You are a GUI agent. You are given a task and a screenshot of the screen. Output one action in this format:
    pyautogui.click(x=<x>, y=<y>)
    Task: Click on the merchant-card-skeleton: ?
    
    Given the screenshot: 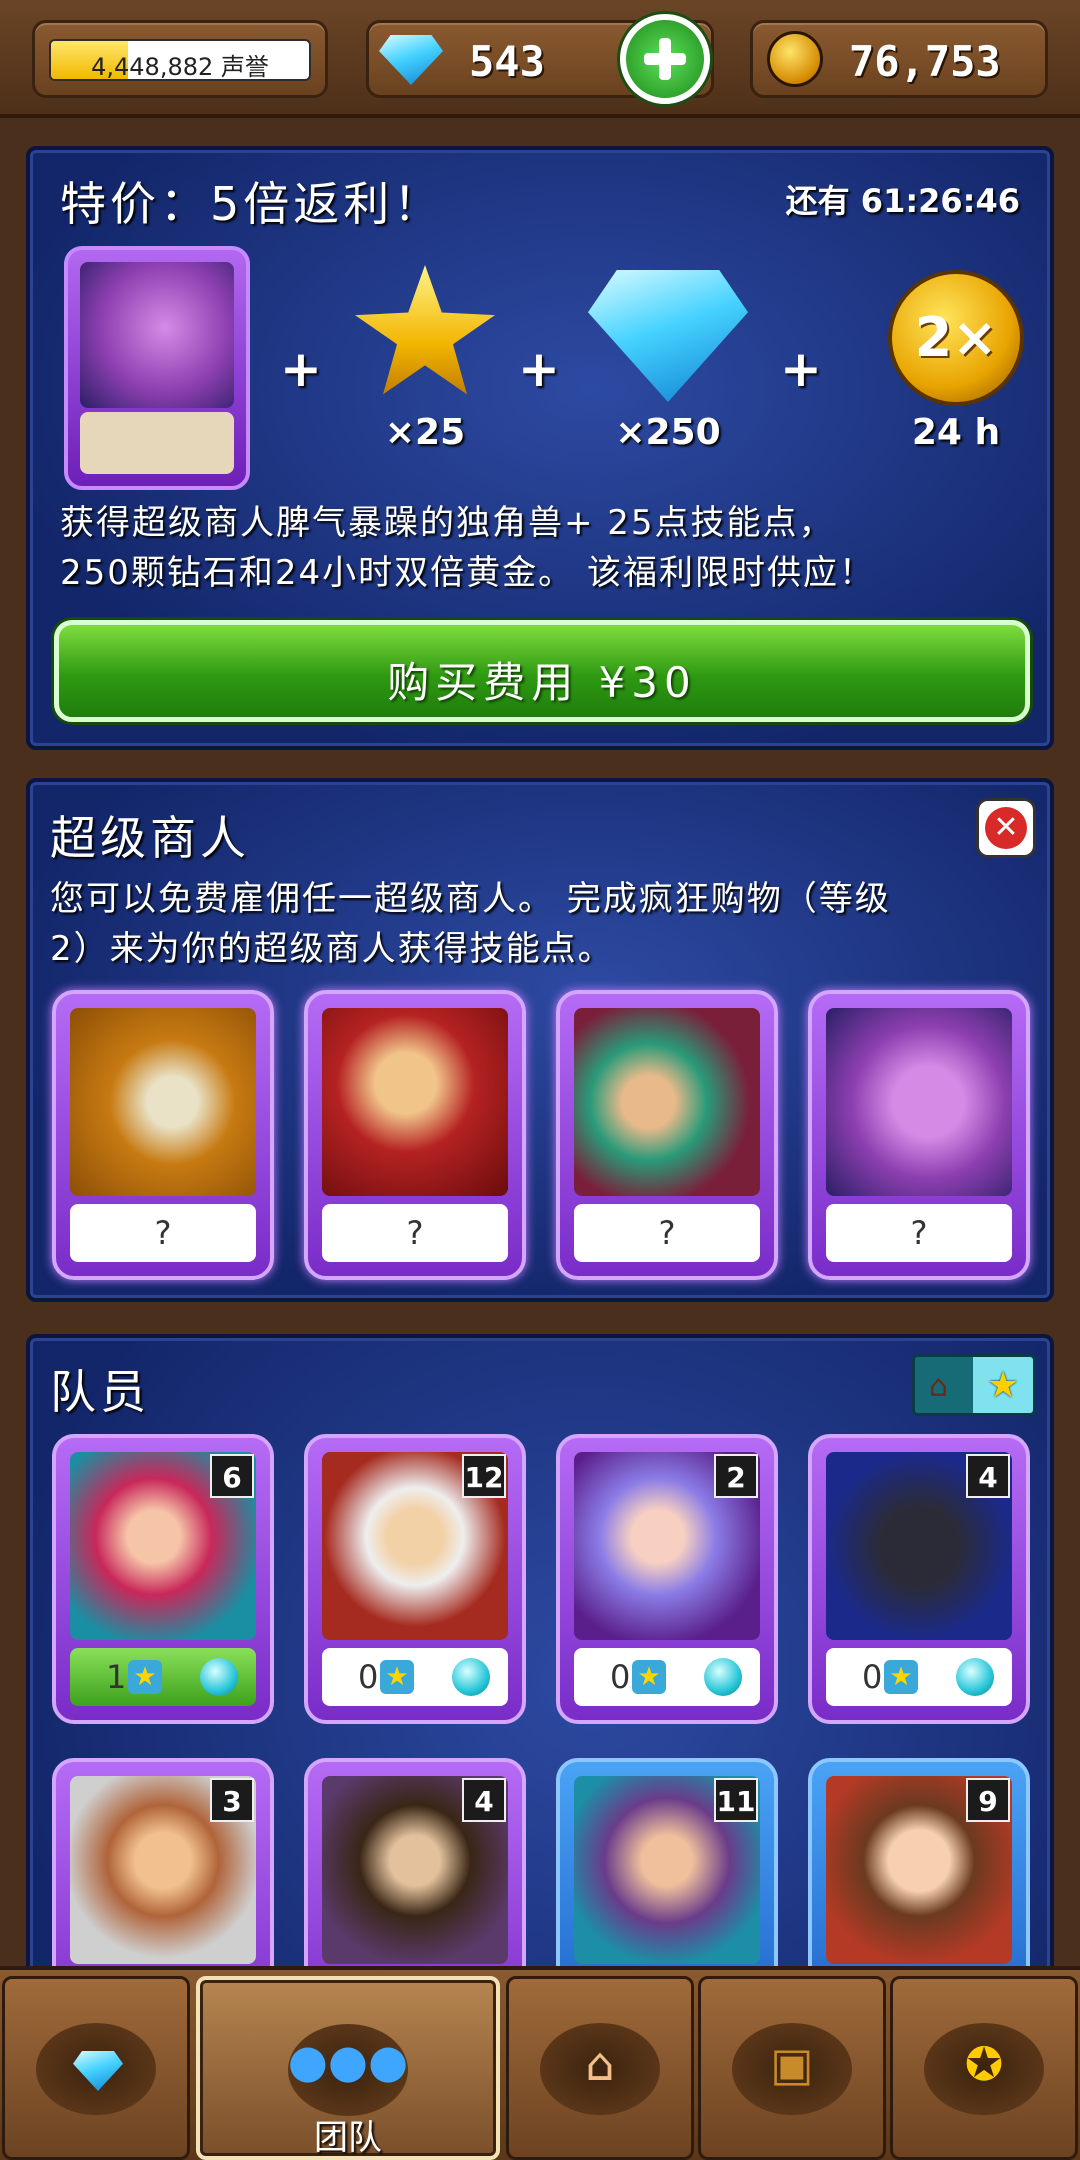 What is the action you would take?
    pyautogui.click(x=163, y=1135)
    